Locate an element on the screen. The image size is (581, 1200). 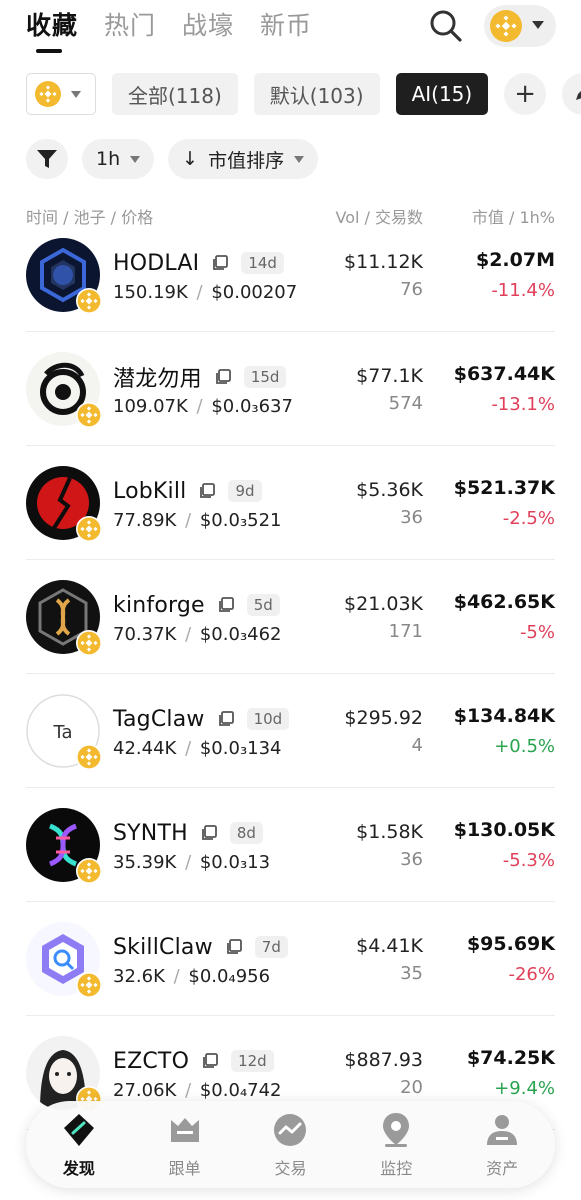
price-change-1h: -5.3% is located at coordinates (528, 860).